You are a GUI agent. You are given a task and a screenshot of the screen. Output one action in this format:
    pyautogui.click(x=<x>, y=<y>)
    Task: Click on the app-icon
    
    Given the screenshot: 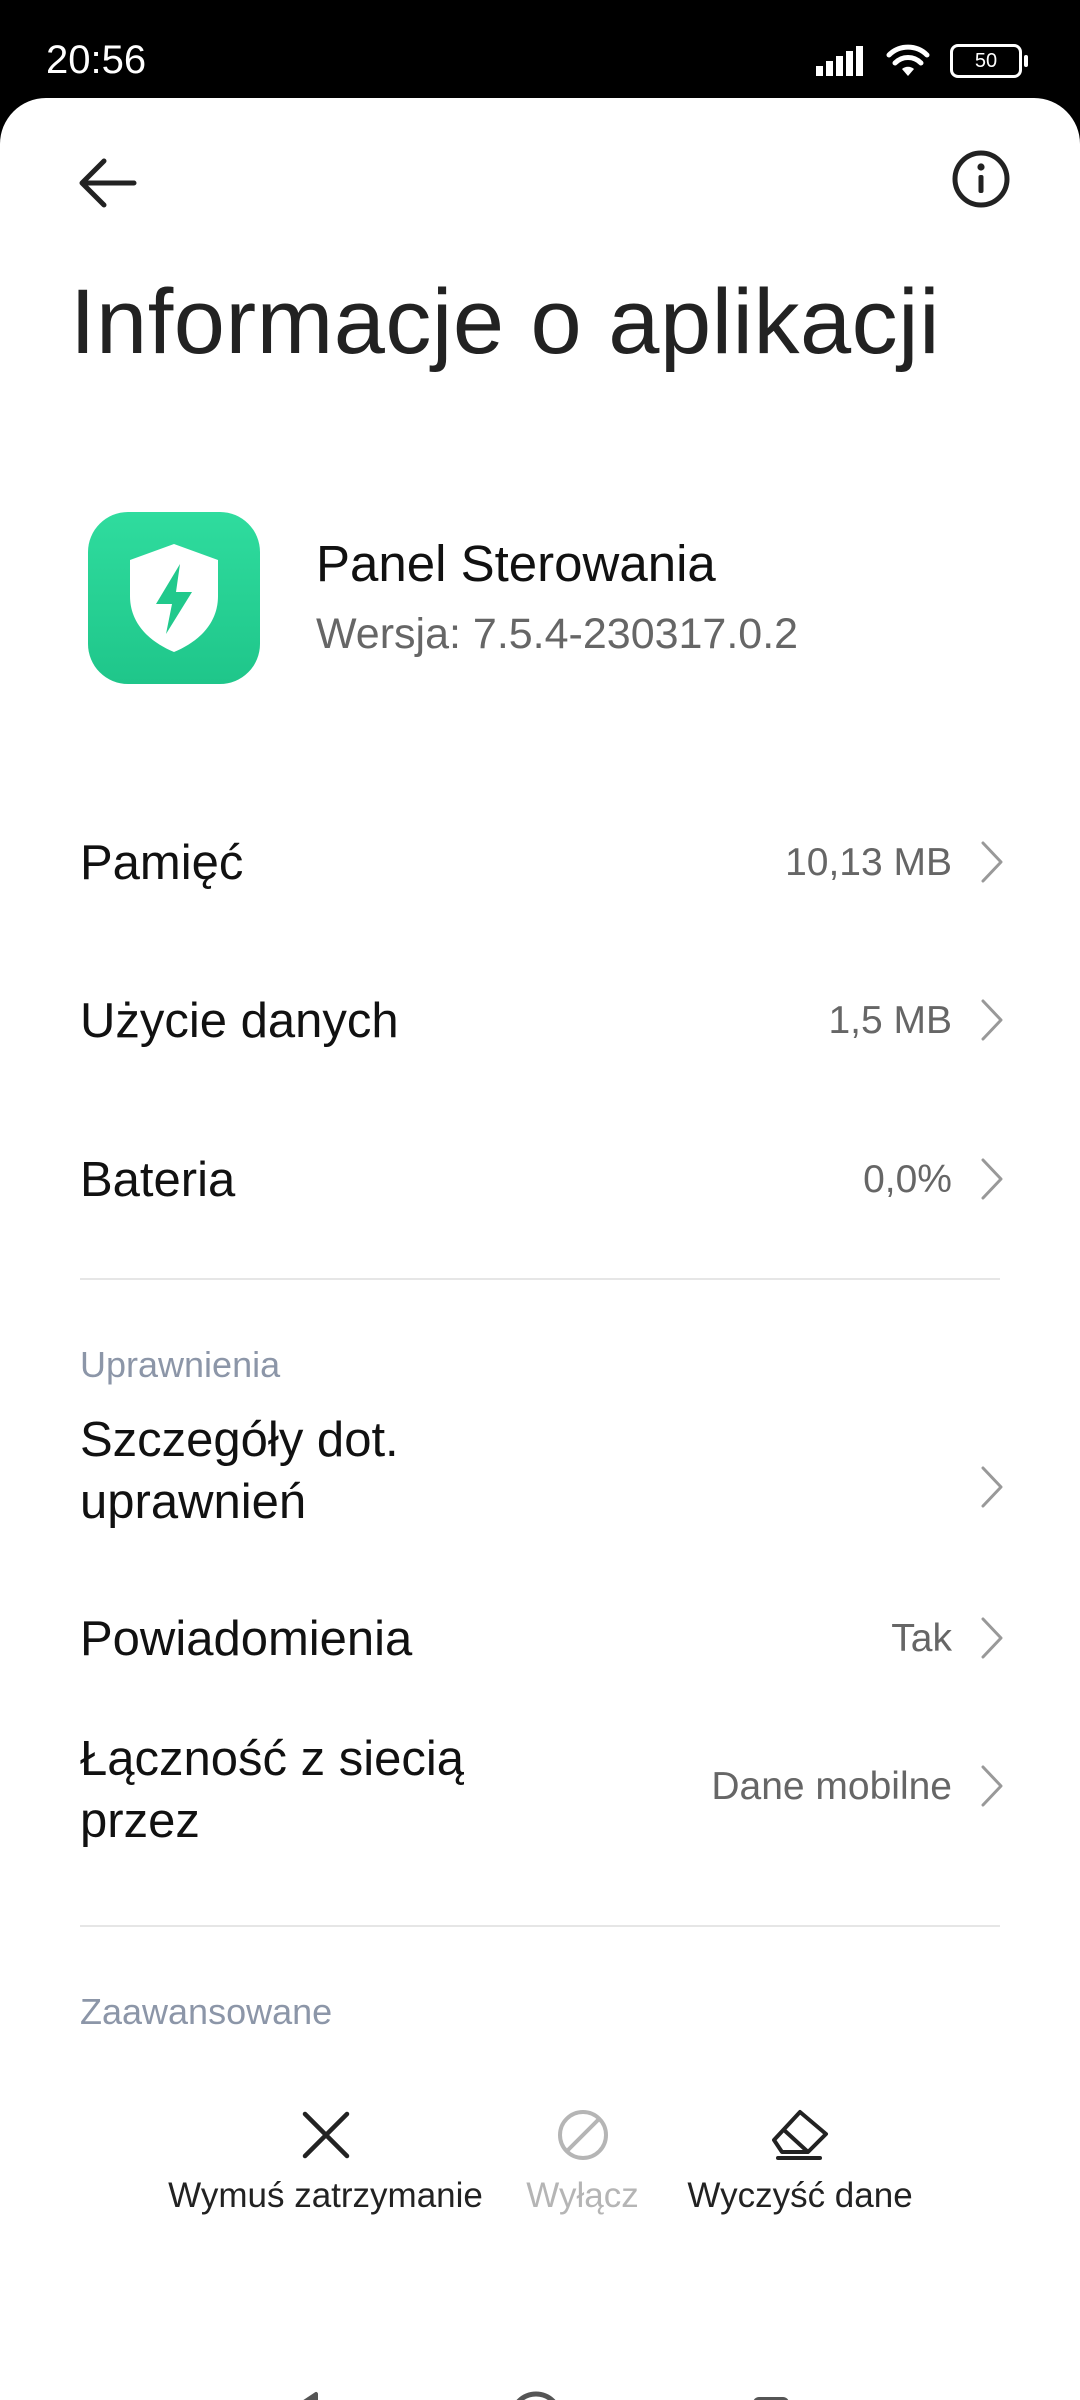 What is the action you would take?
    pyautogui.click(x=174, y=598)
    